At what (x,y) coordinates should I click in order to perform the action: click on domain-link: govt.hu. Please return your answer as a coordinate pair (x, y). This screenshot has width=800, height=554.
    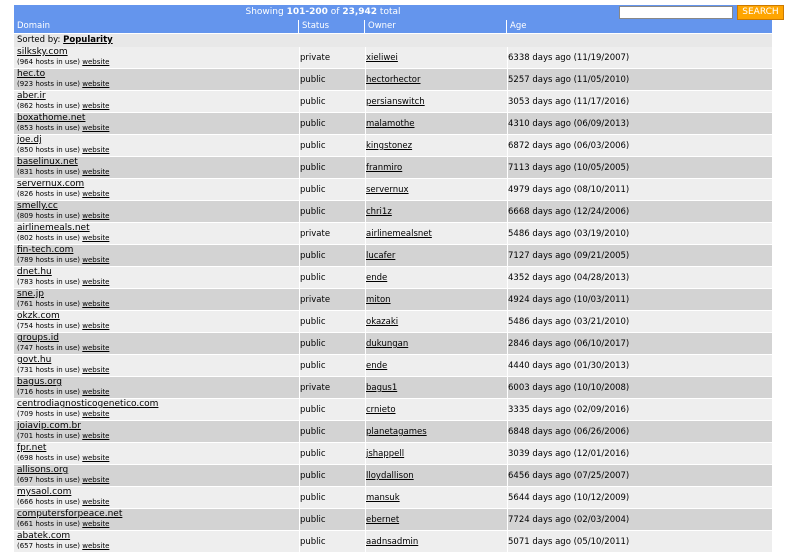
    Looking at the image, I should click on (156, 360).